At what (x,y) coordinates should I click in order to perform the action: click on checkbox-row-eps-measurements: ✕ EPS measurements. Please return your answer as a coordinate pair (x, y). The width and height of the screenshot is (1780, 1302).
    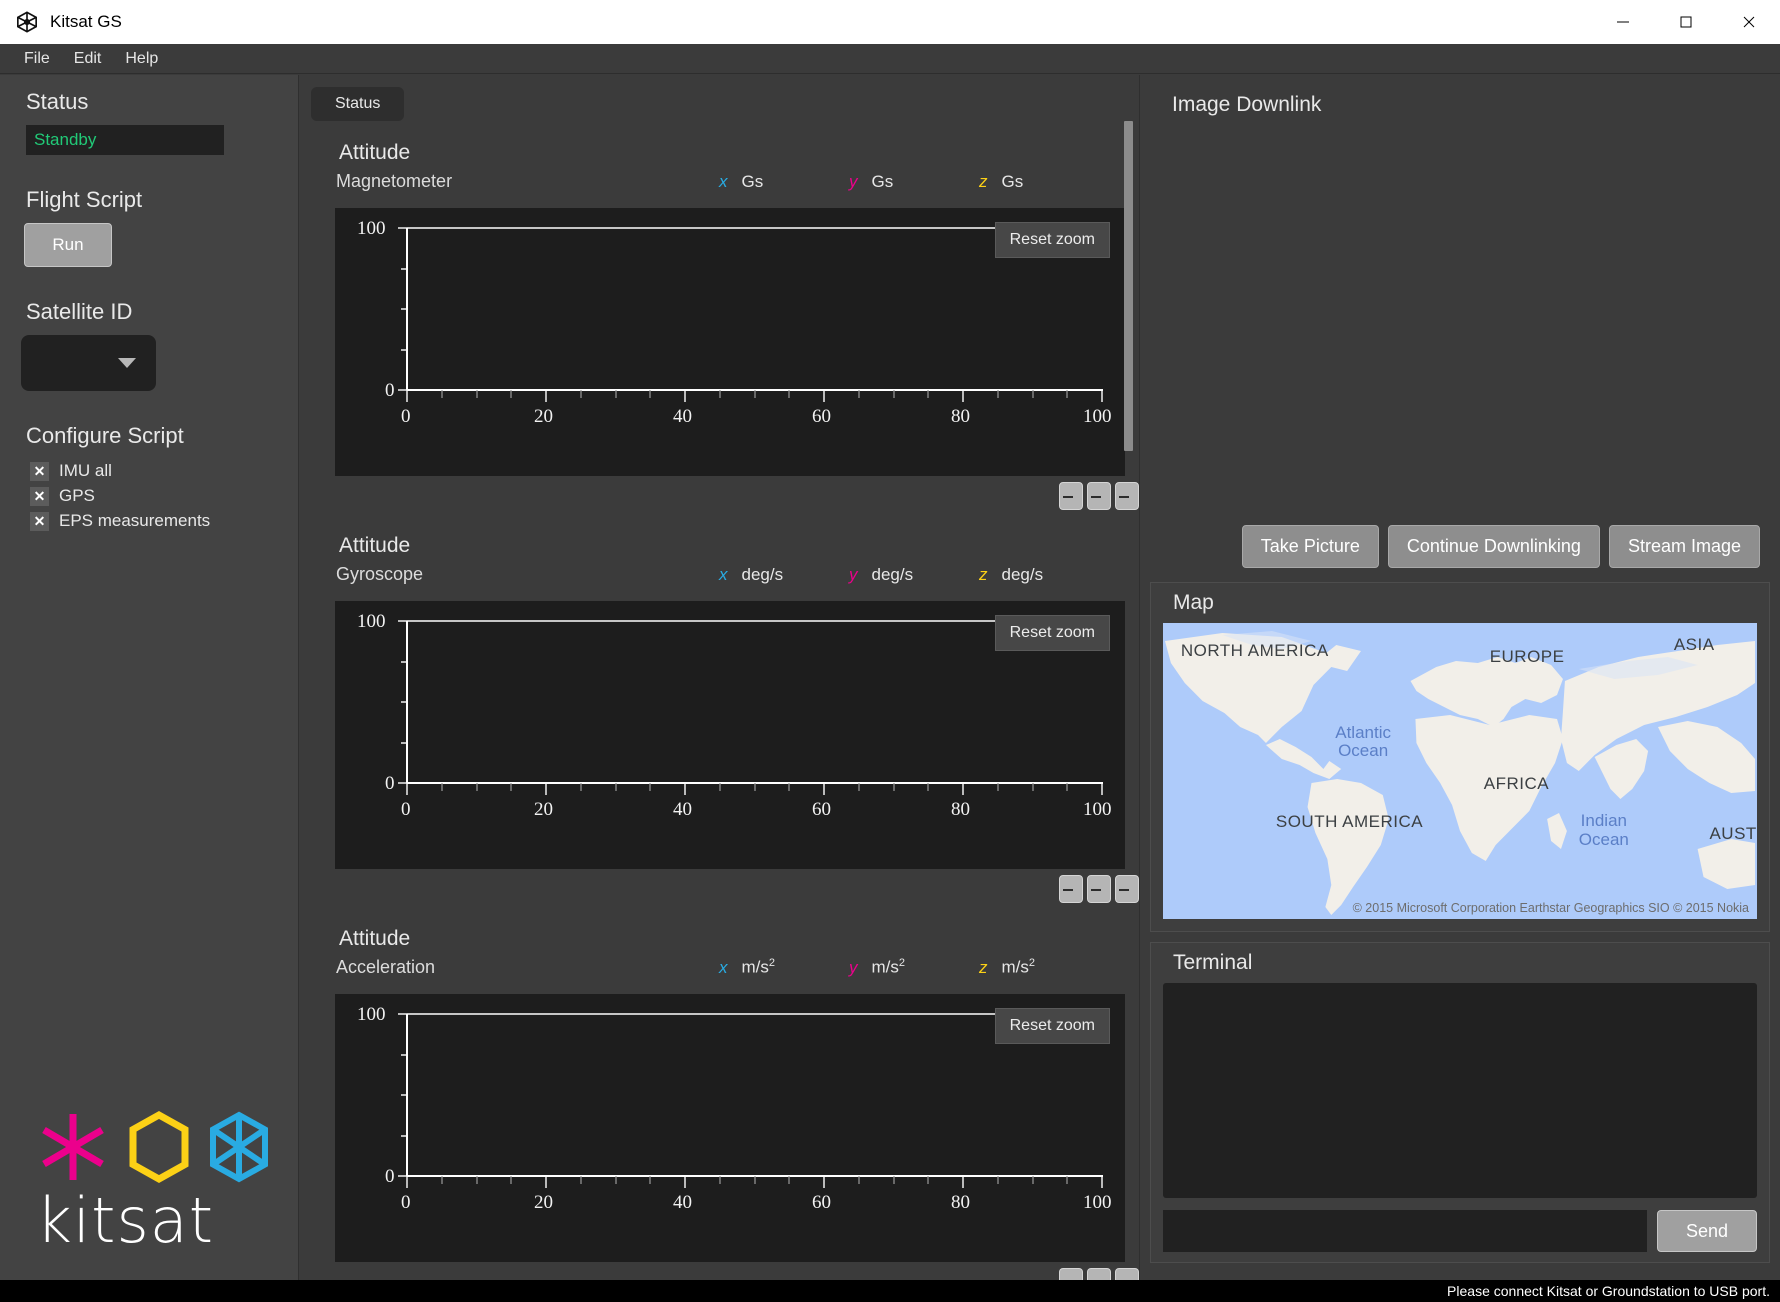
    Looking at the image, I should click on (164, 521).